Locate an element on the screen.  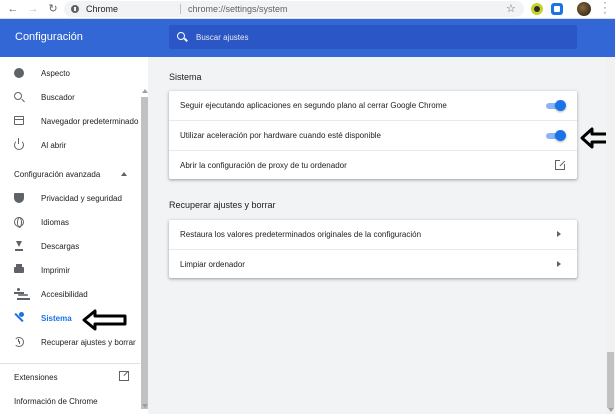
sidebar-item-label: Recuperar ajustes y borrar is located at coordinates (88, 342).